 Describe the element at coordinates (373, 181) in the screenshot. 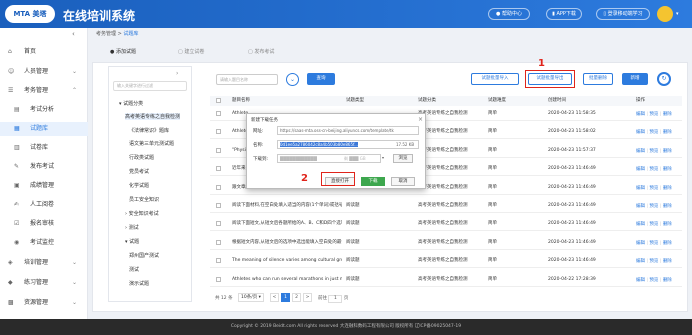

I see `download-button: 下载` at that location.